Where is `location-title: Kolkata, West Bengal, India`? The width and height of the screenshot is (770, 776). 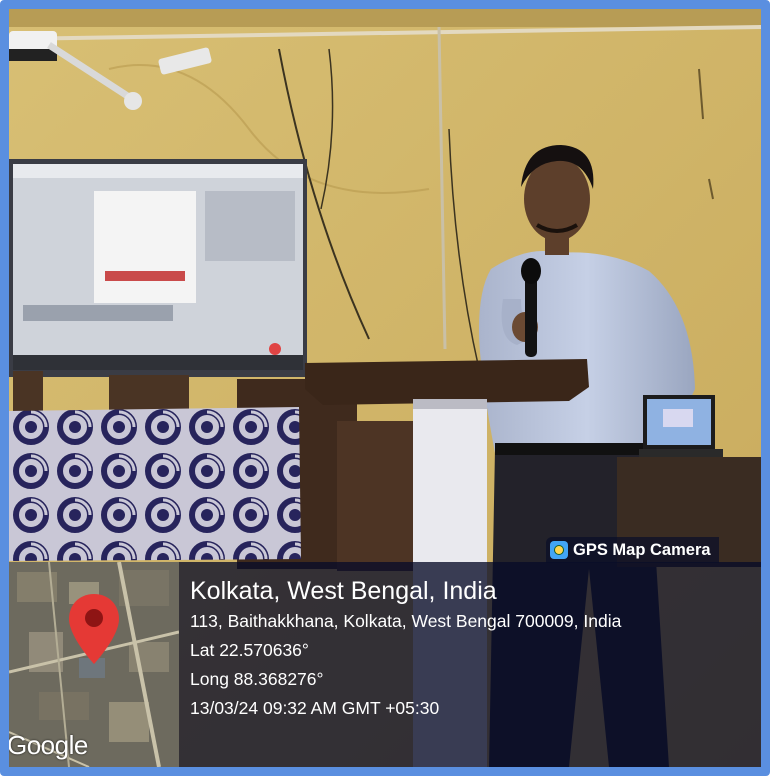
location-title: Kolkata, West Bengal, India is located at coordinates (343, 591).